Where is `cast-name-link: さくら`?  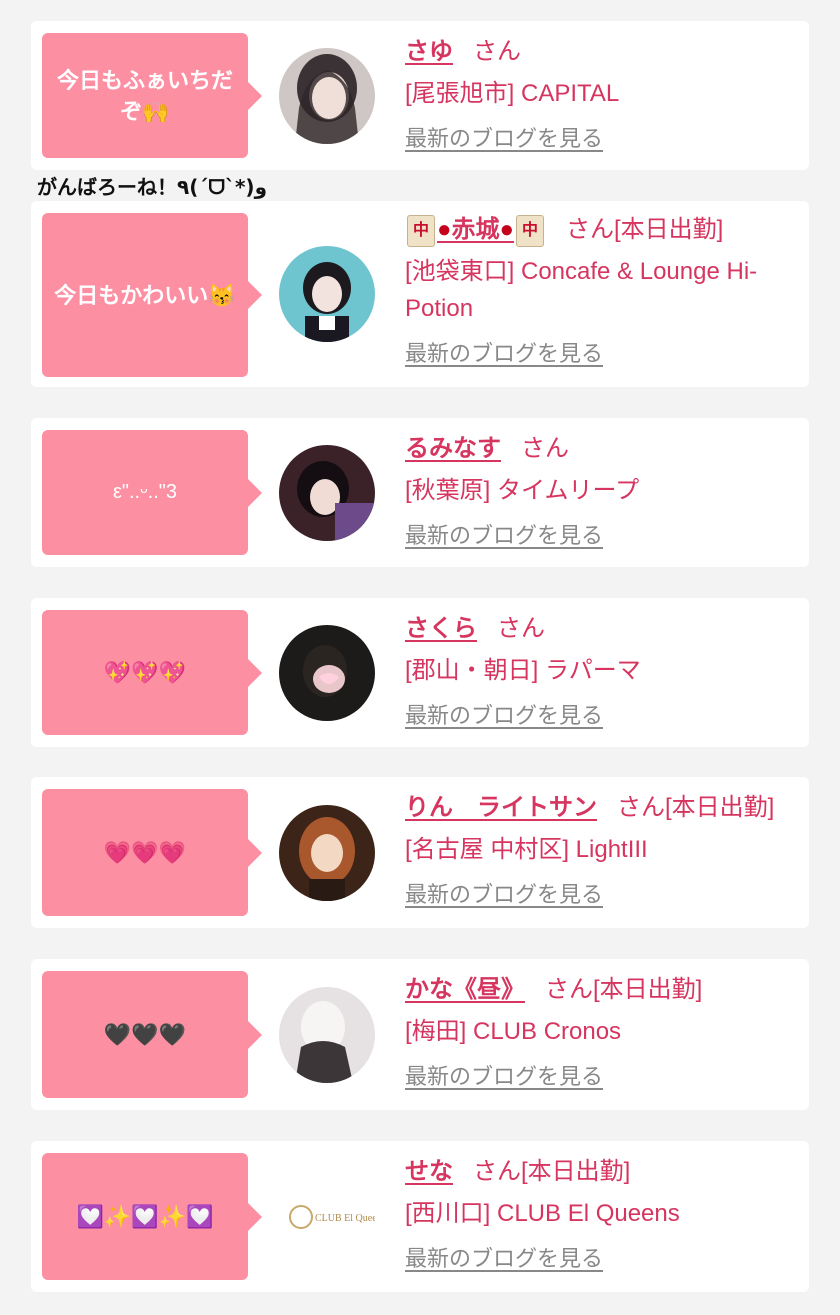 cast-name-link: さくら is located at coordinates (441, 628).